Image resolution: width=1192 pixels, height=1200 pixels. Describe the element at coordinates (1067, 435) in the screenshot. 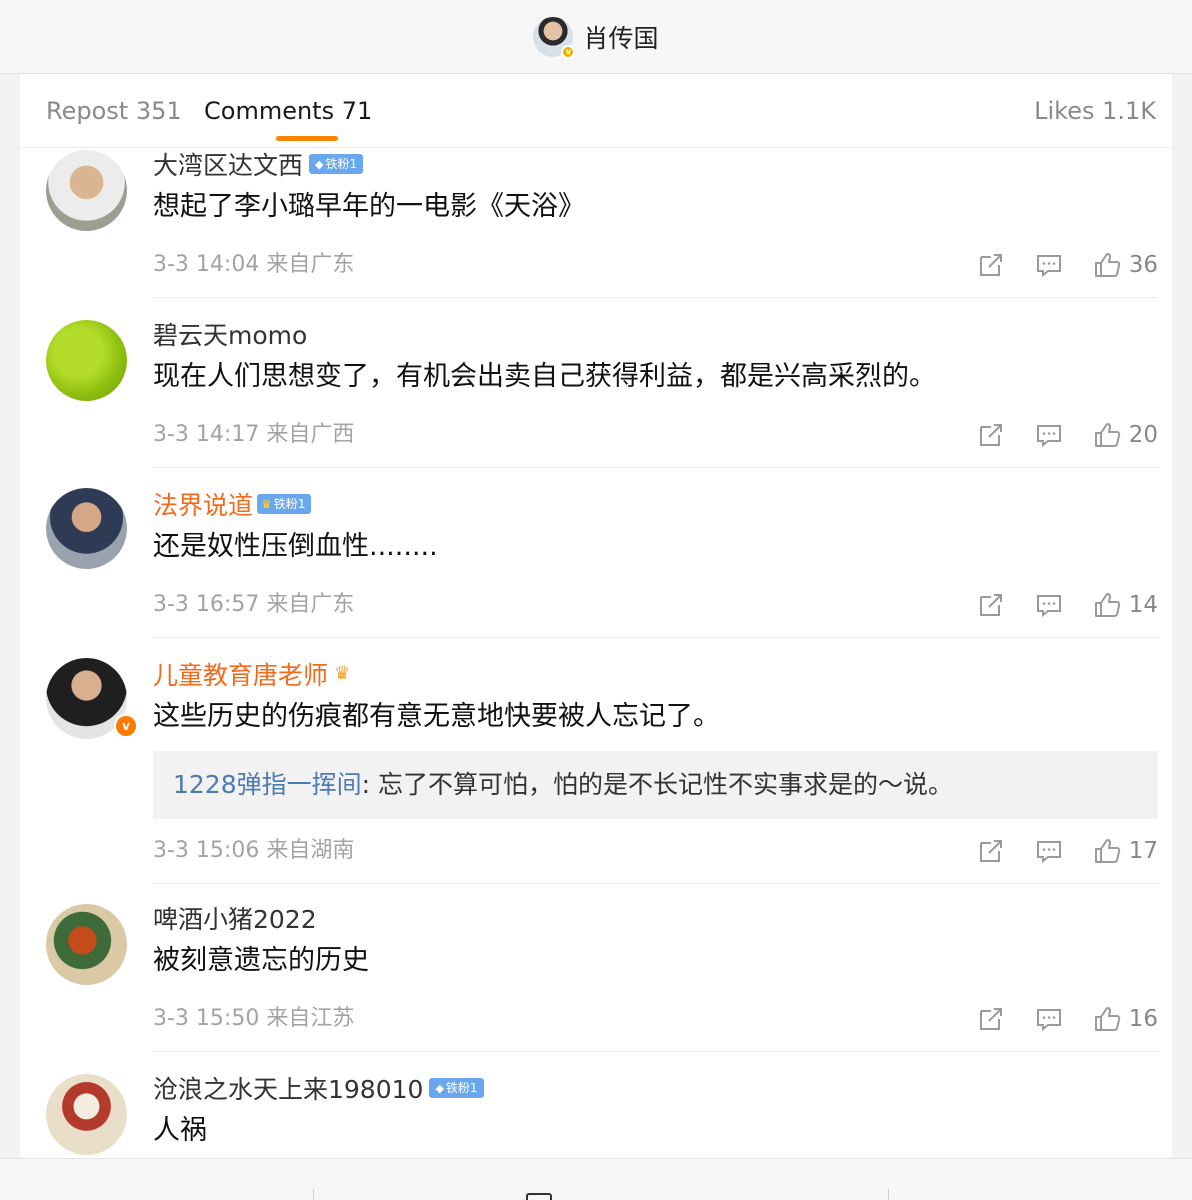

I see `comment-actions: 20` at that location.